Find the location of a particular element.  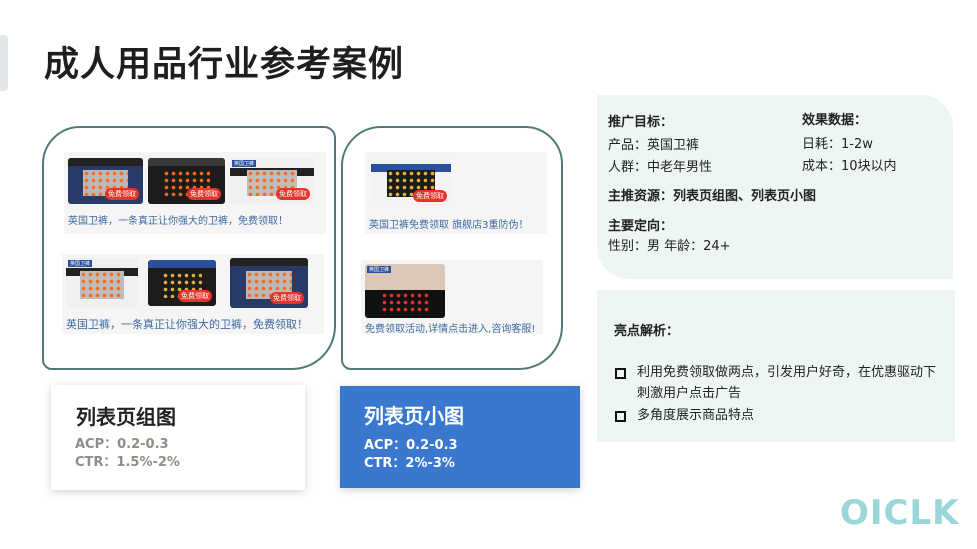

product-thumb: 英国卫裤 免费领取 is located at coordinates (272, 181).